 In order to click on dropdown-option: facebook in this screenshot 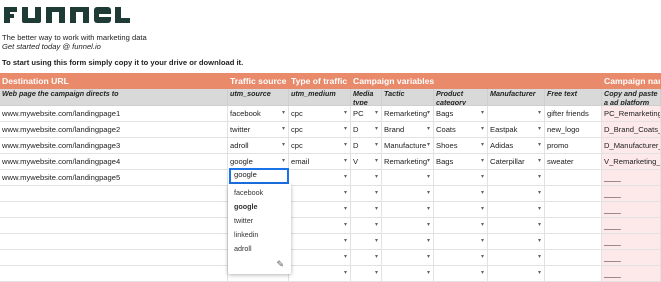, I will do `click(248, 192)`.